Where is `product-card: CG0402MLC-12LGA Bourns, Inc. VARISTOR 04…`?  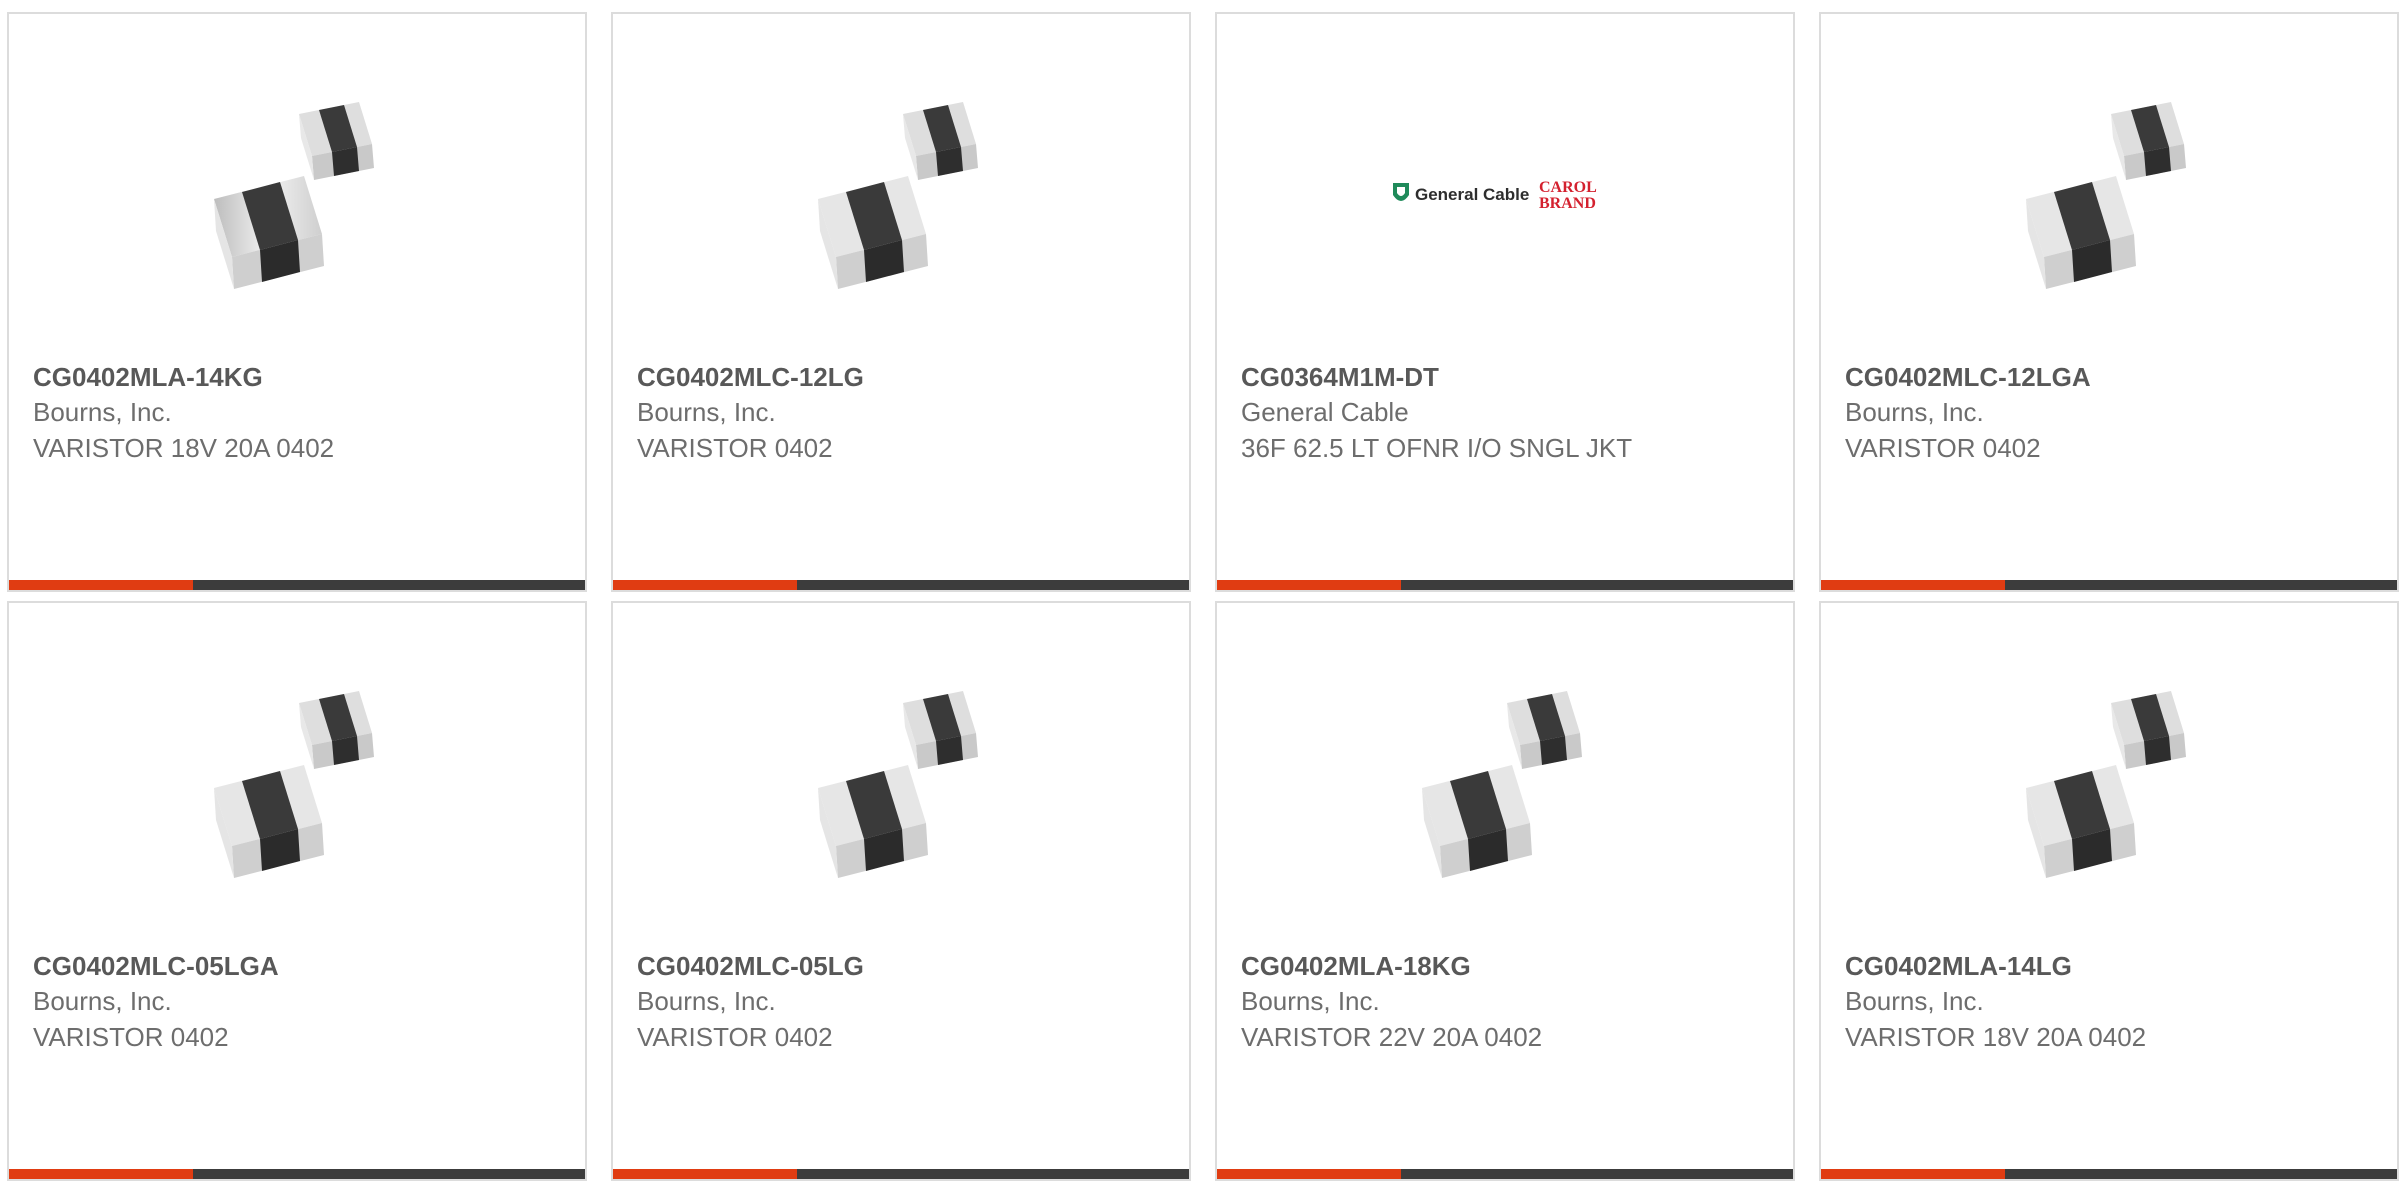
product-card: CG0402MLC-12LGA Bourns, Inc. VARISTOR 04… is located at coordinates (2109, 302).